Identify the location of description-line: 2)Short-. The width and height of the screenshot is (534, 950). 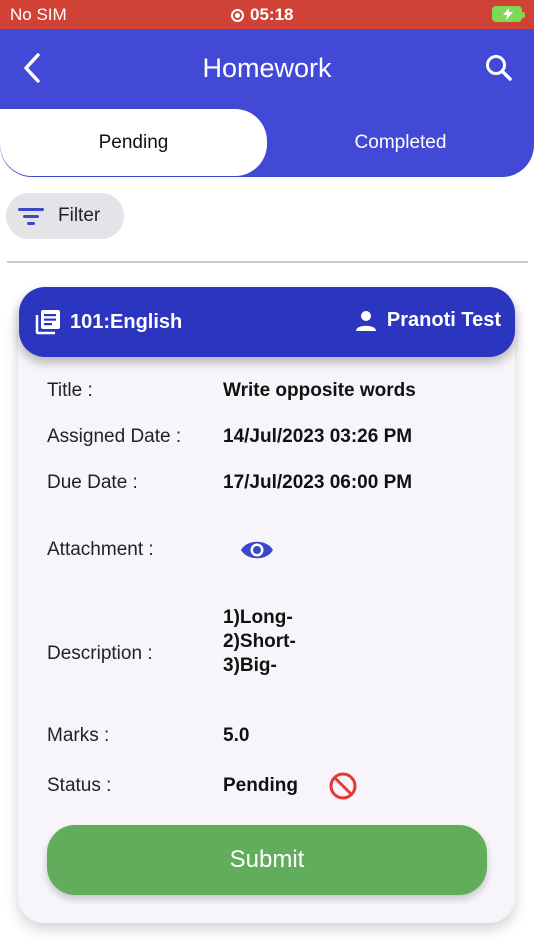
(259, 641).